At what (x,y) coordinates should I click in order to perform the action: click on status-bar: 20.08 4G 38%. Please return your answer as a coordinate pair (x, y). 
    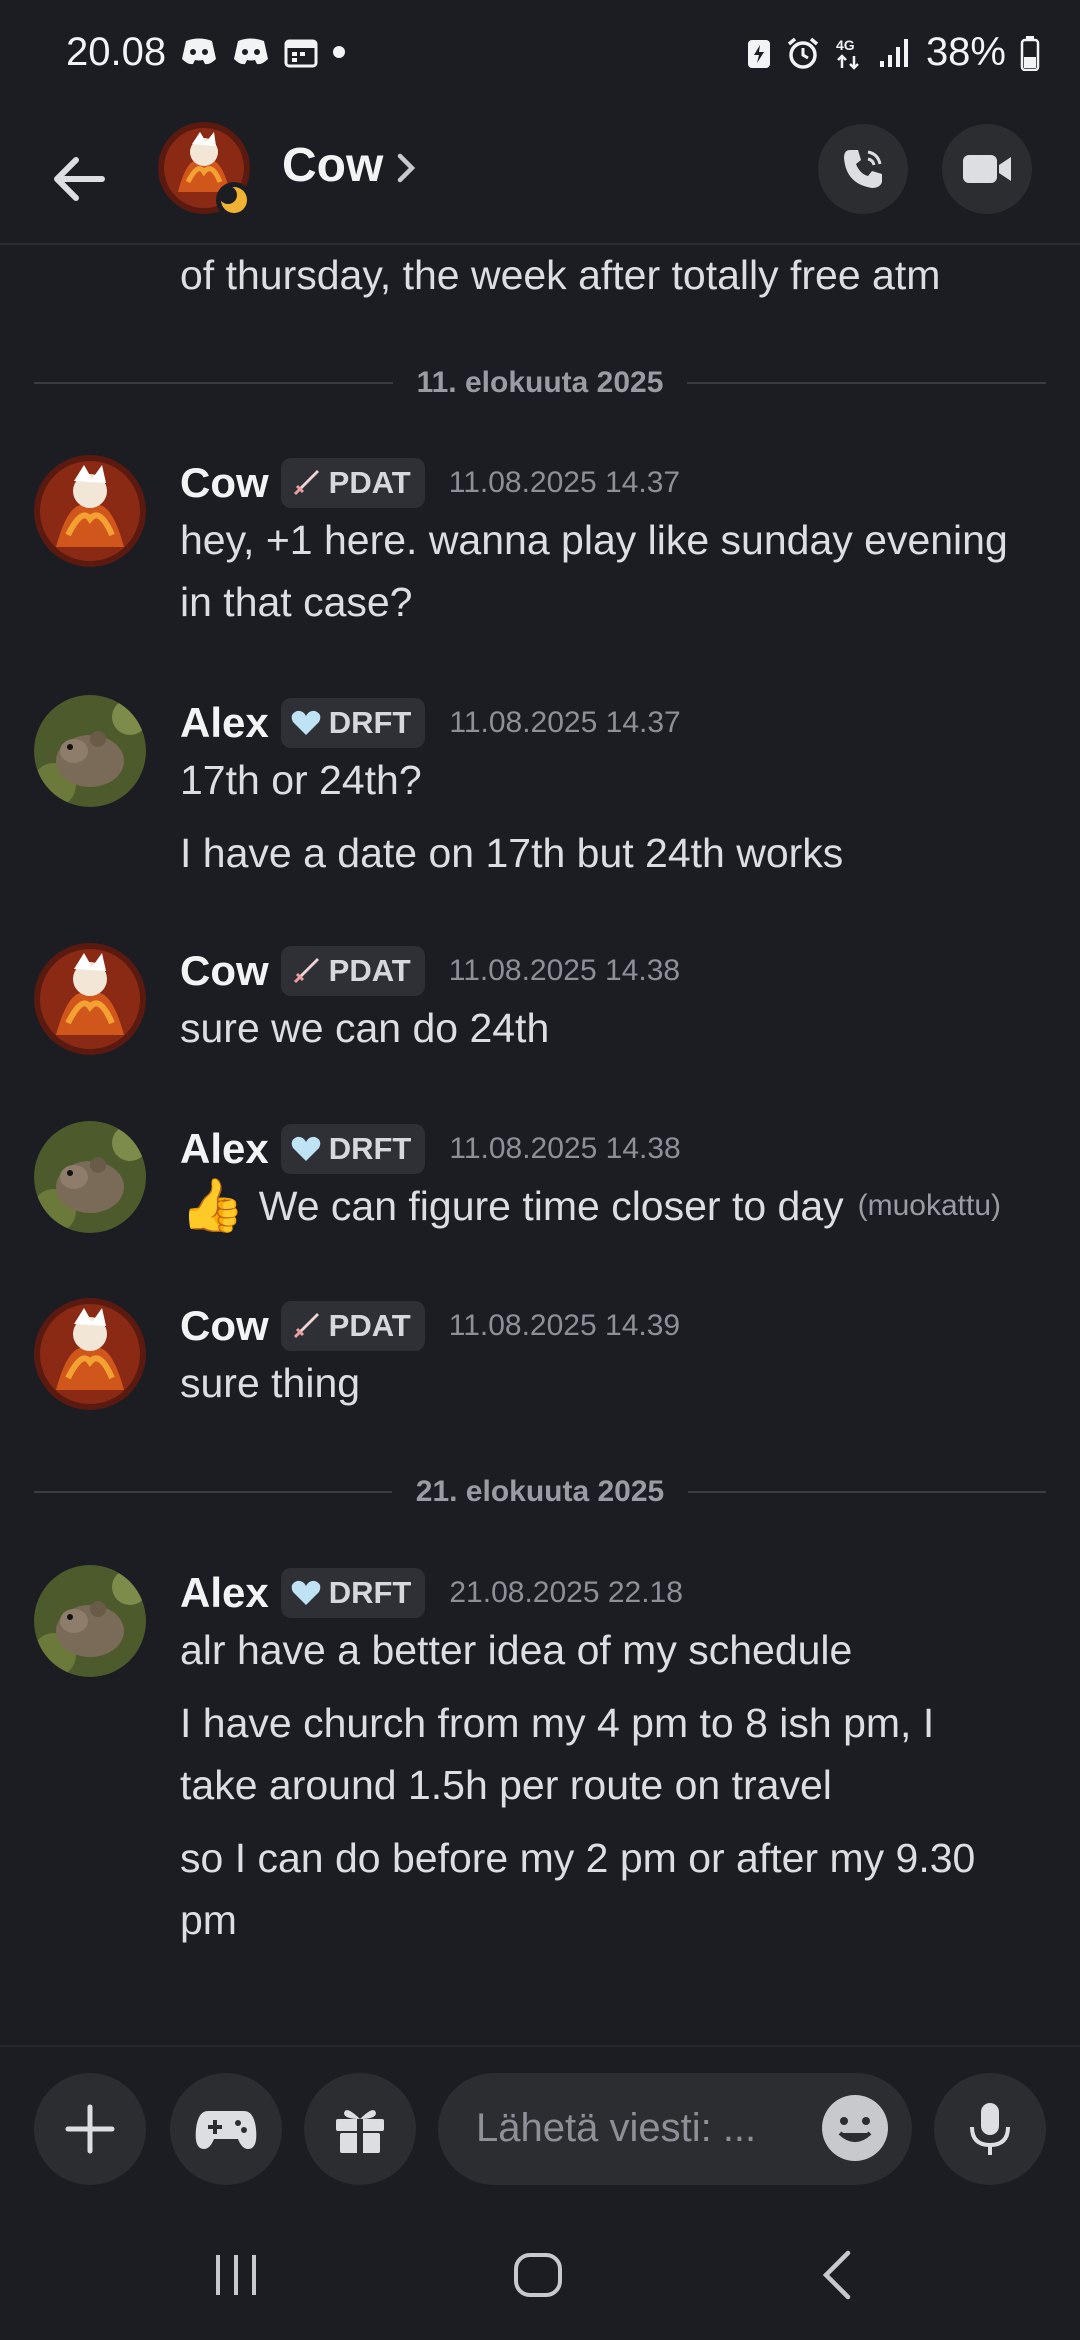
    Looking at the image, I should click on (540, 55).